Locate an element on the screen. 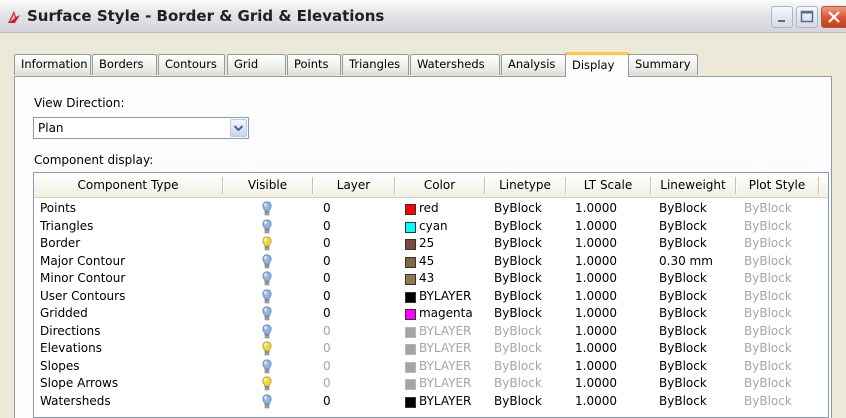 The image size is (846, 418). table-row: Points 0 red ByBlock 1.0000 ByBlock ByBlock is located at coordinates (431, 209).